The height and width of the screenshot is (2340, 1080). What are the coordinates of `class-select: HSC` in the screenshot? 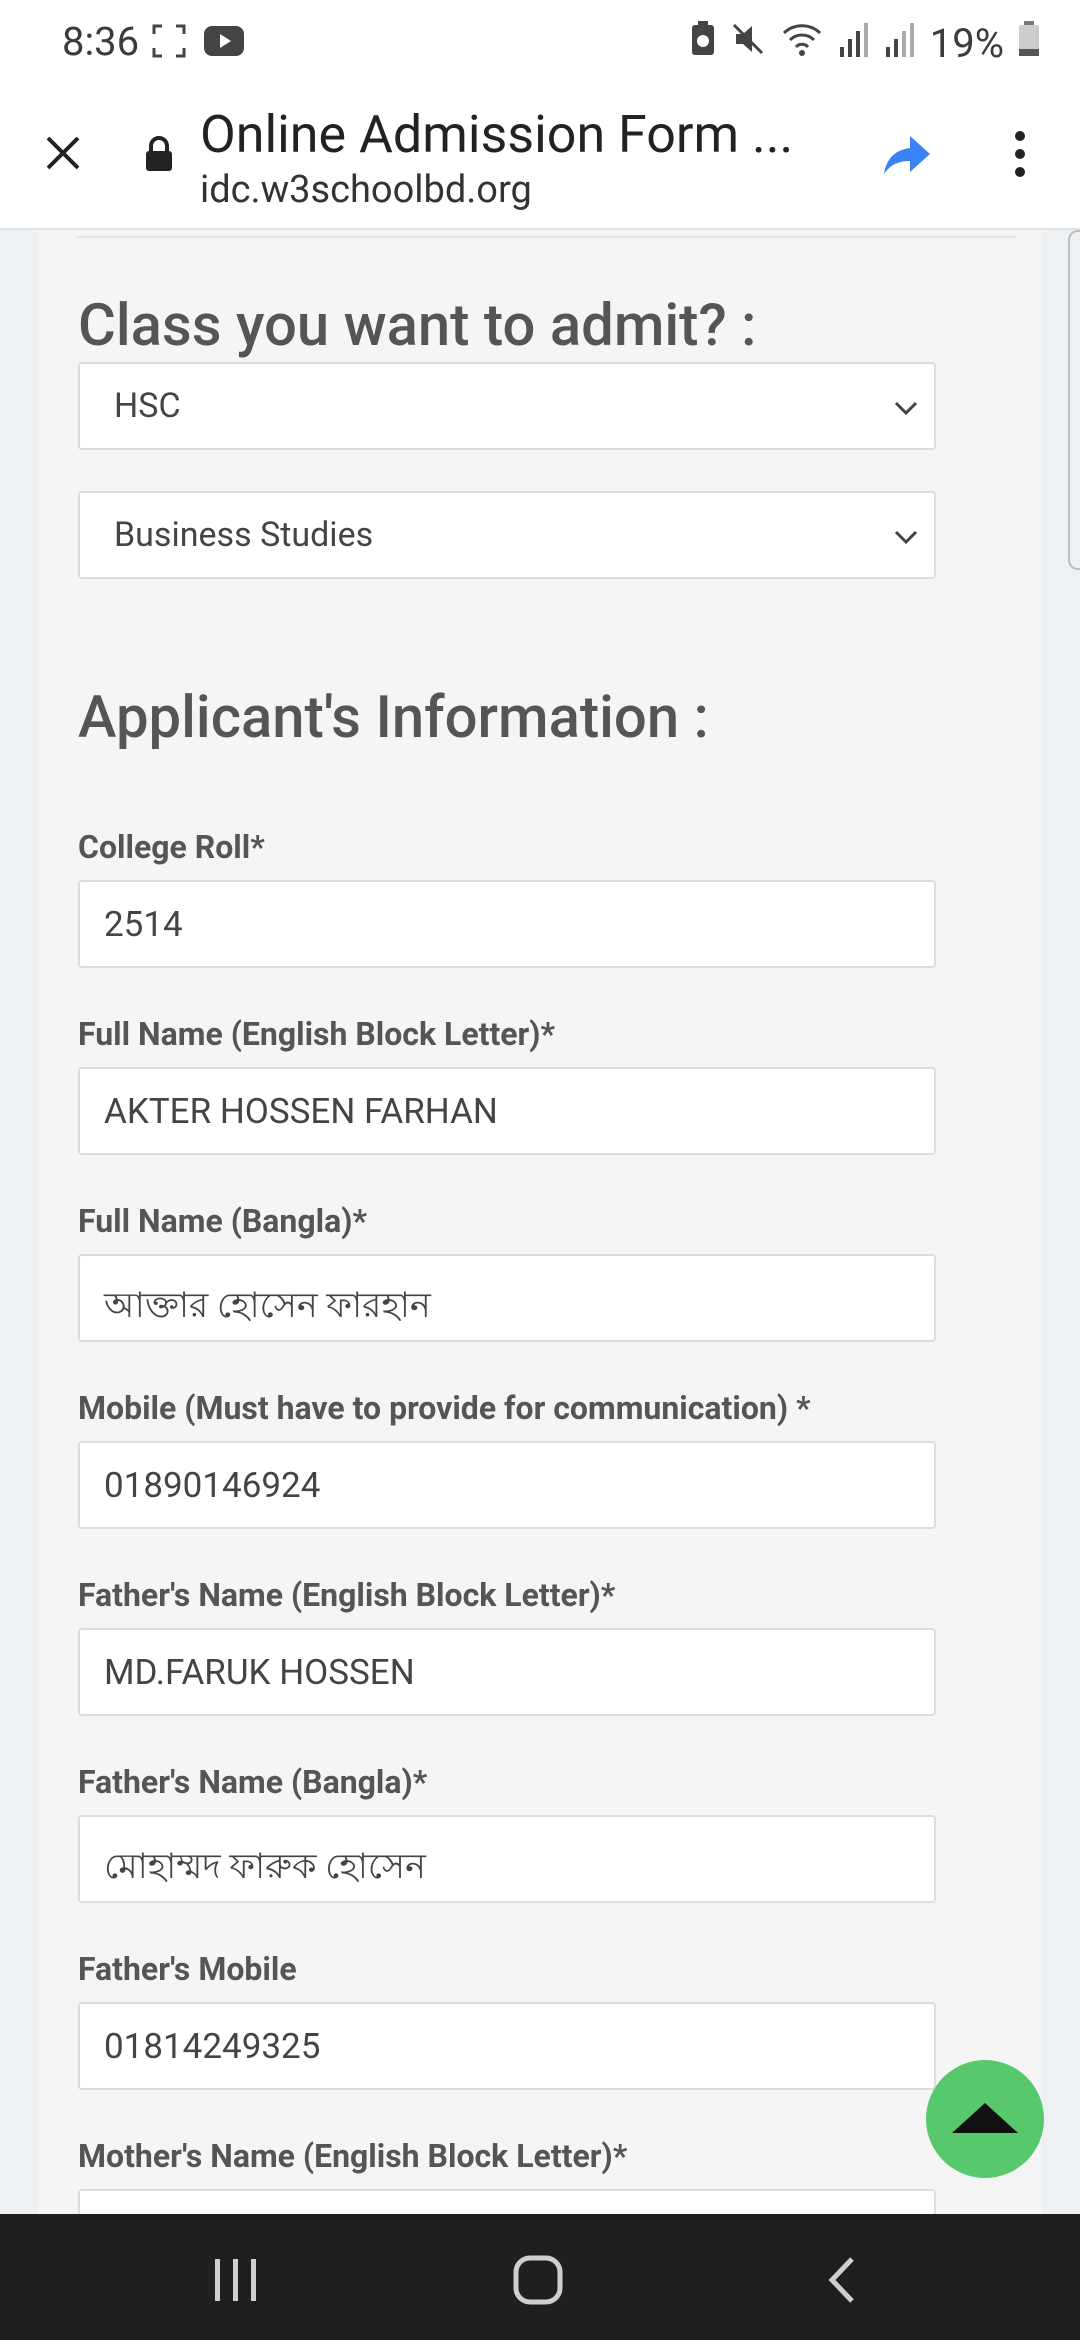 It's located at (507, 406).